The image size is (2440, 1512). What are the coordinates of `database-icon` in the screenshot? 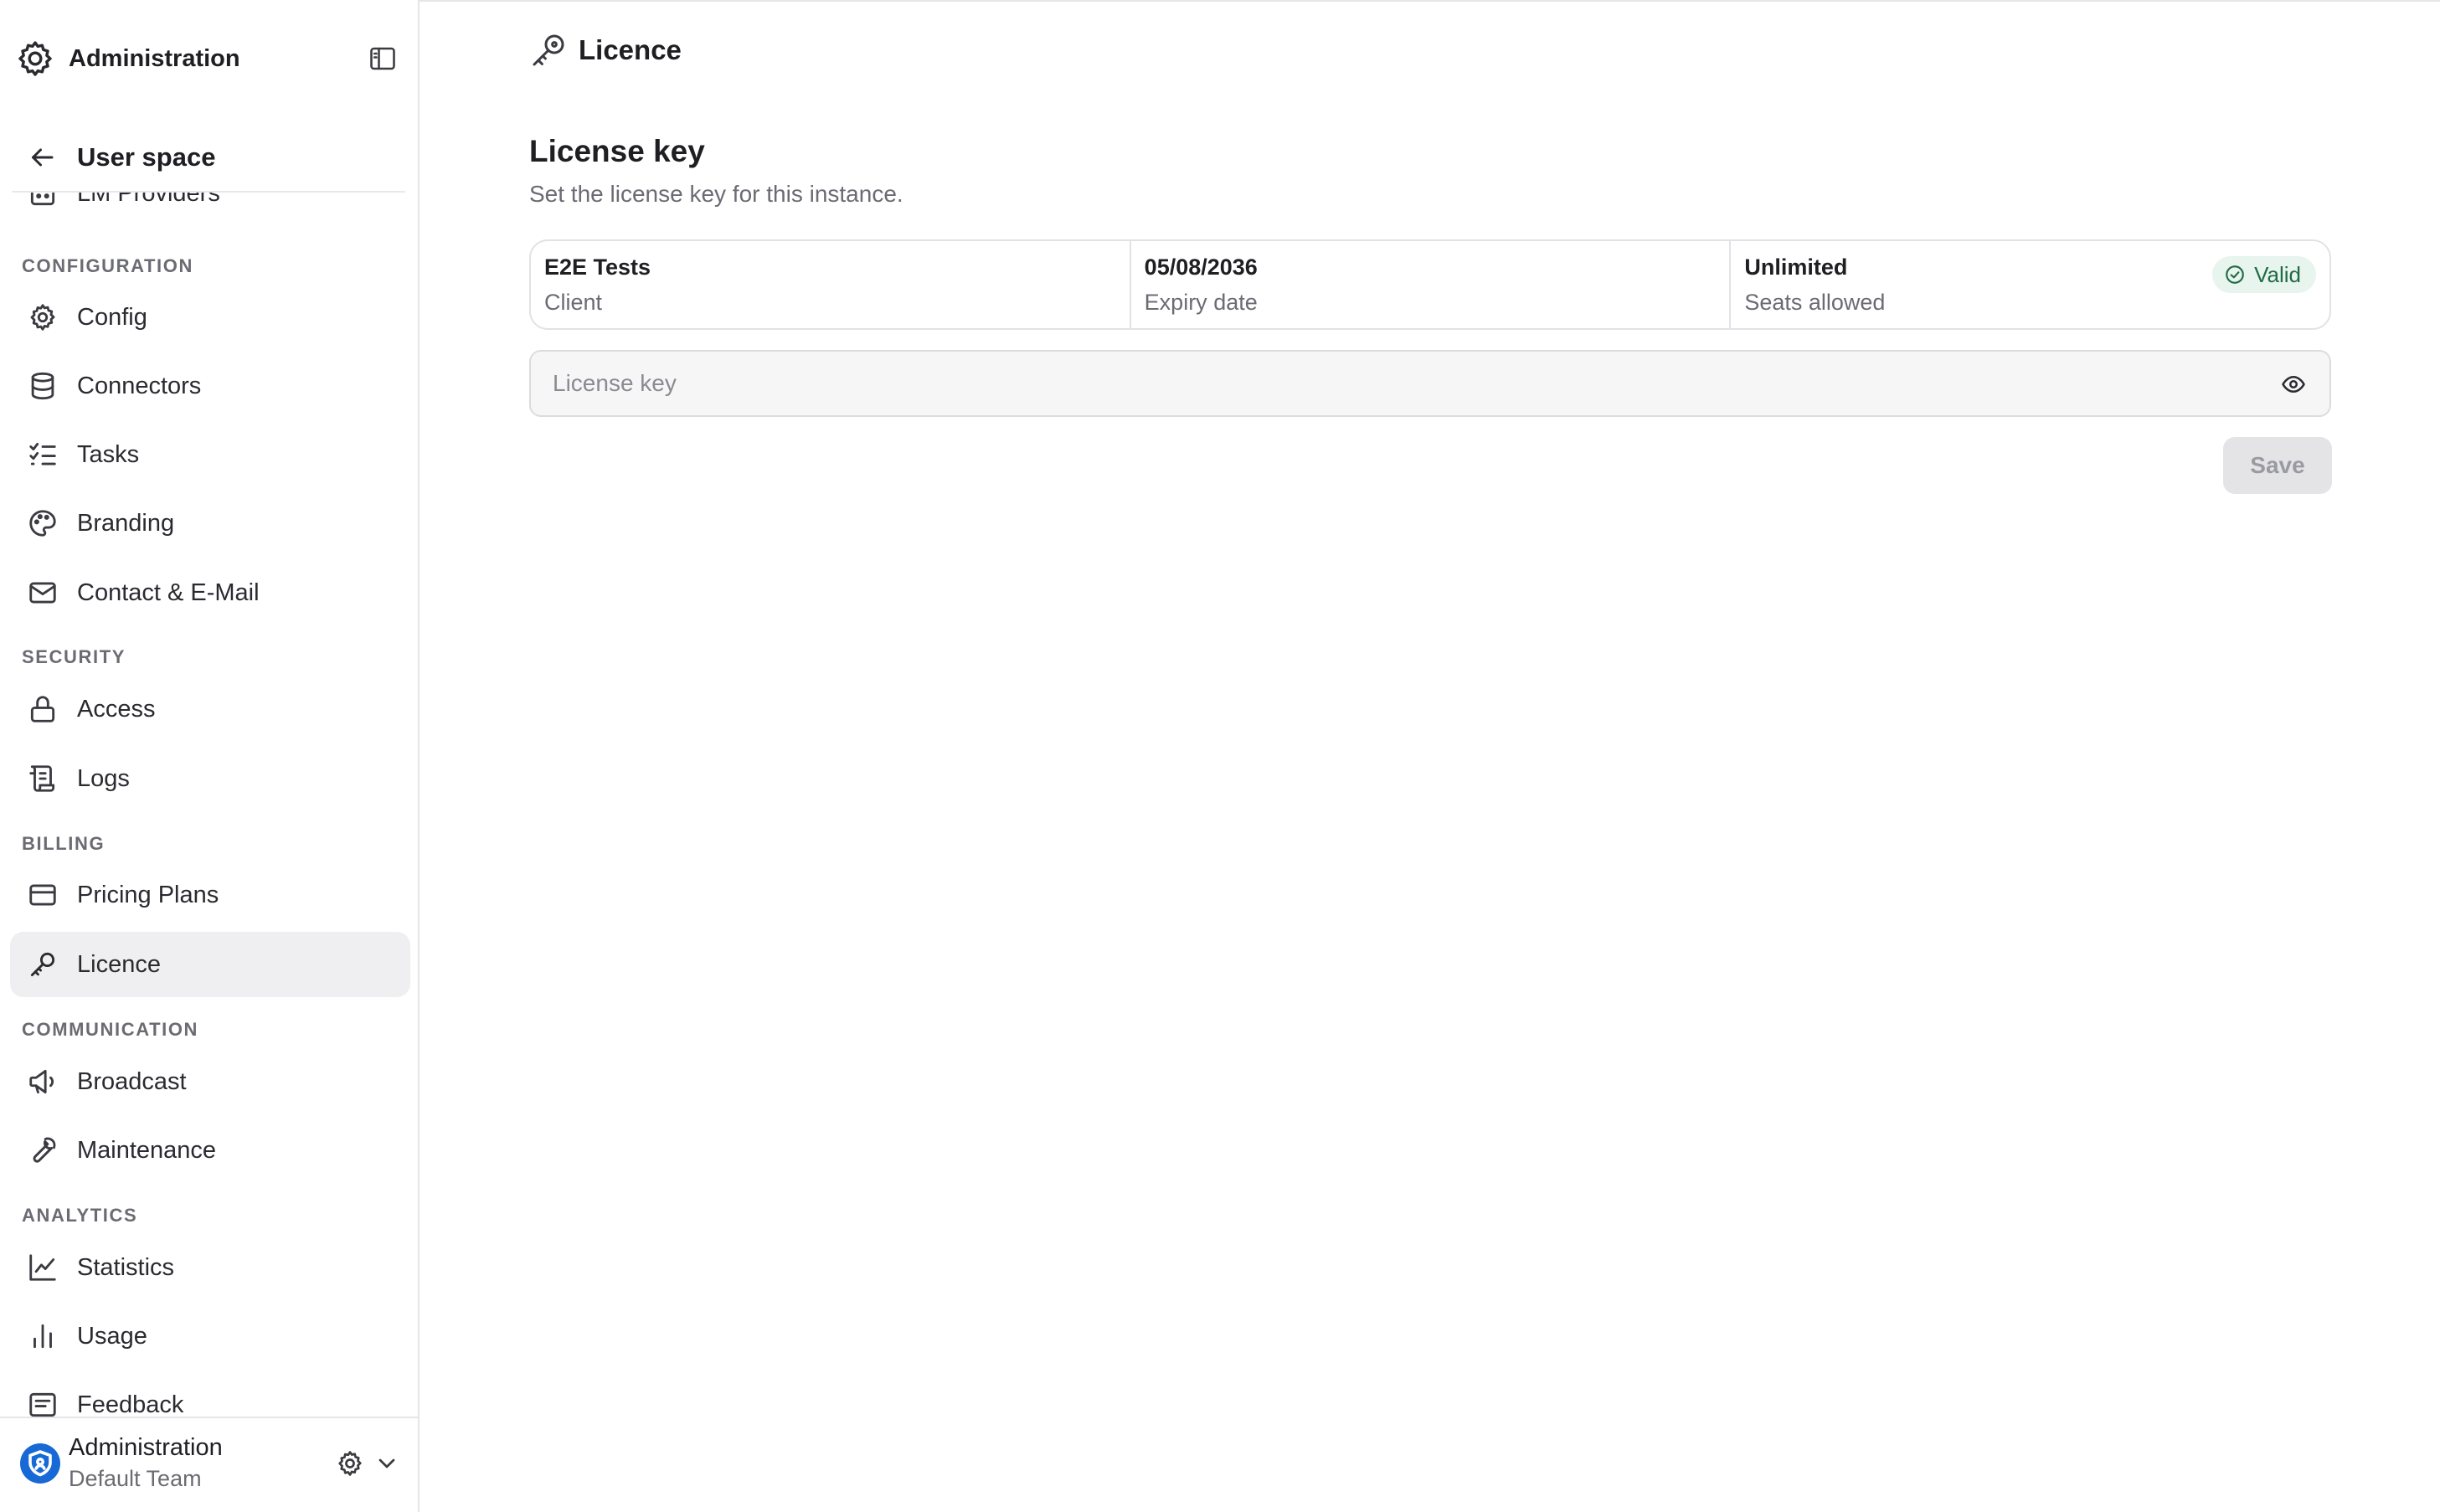 It's located at (42, 386).